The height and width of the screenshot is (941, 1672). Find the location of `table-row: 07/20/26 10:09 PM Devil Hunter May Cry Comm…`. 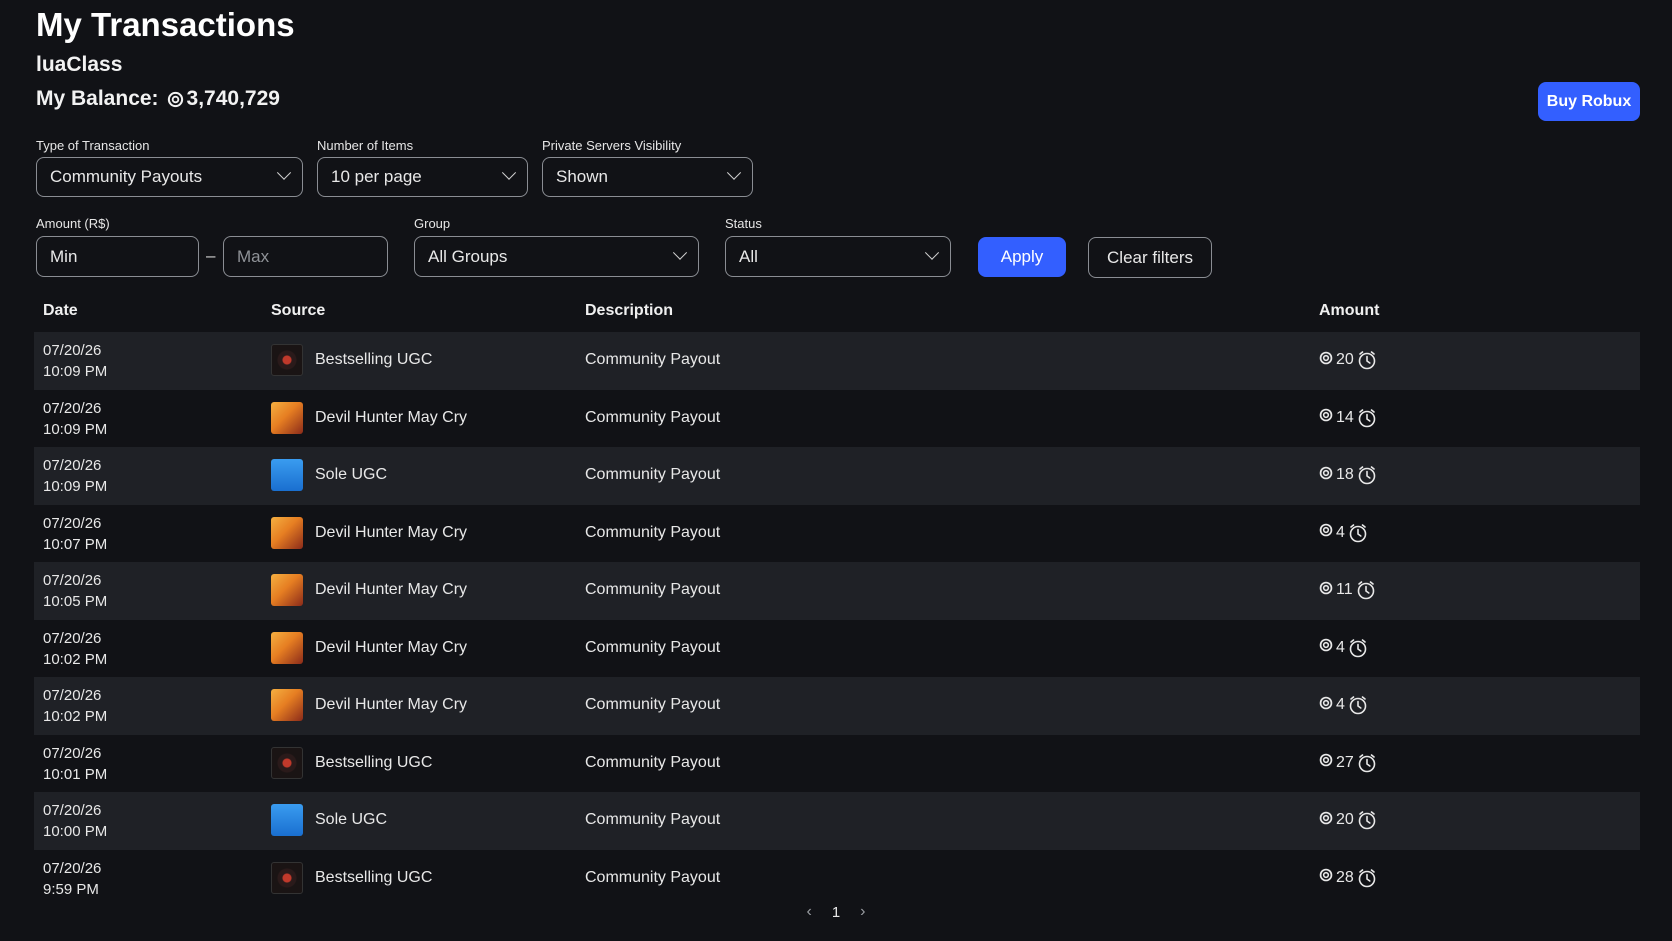

table-row: 07/20/26 10:09 PM Devil Hunter May Cry Comm… is located at coordinates (837, 419).